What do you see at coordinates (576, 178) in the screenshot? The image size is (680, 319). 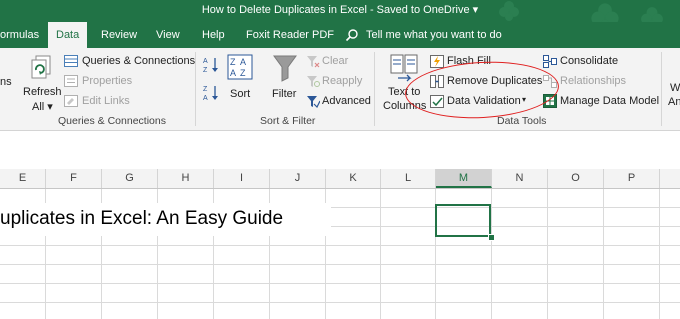 I see `column-header-o: O` at bounding box center [576, 178].